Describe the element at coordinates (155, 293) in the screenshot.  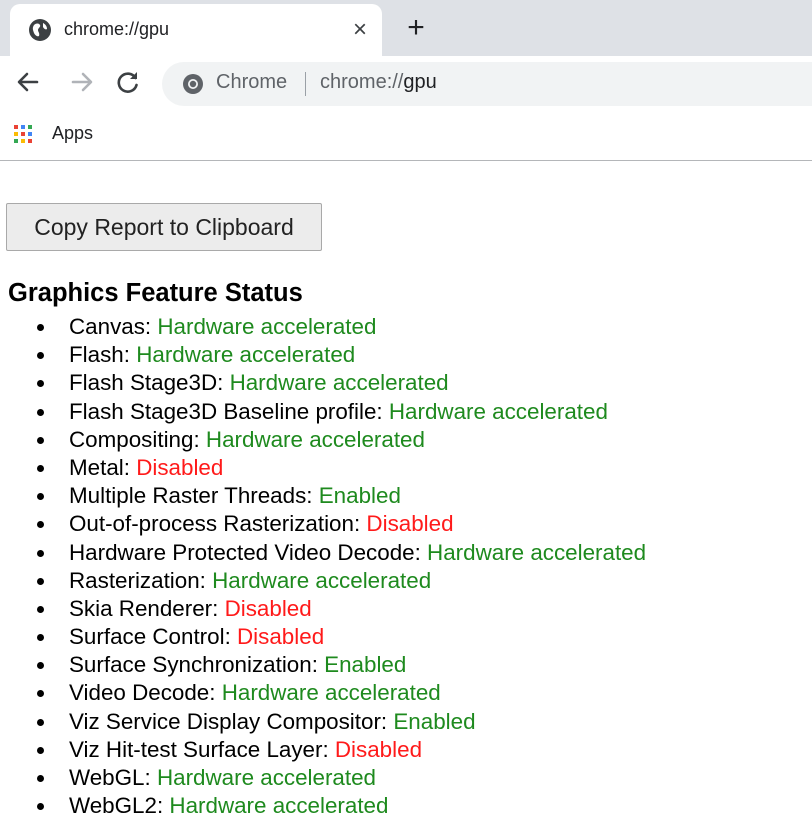
I see `section-title: Graphics Feature Status` at that location.